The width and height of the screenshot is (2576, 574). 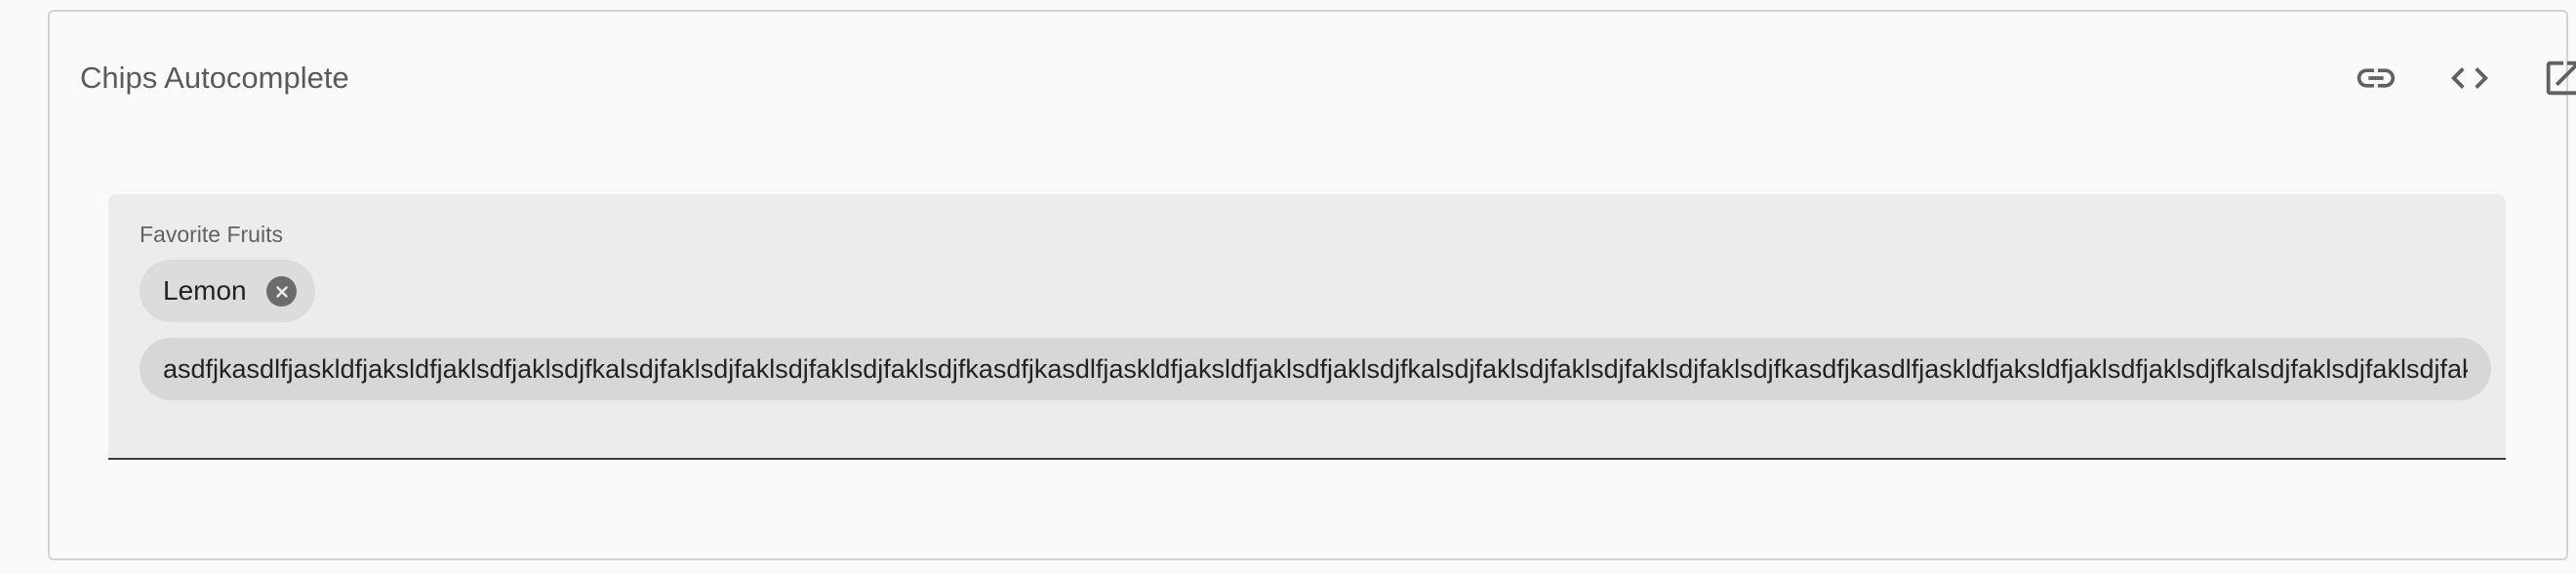 What do you see at coordinates (205, 290) in the screenshot?
I see `chip-label: Lemon` at bounding box center [205, 290].